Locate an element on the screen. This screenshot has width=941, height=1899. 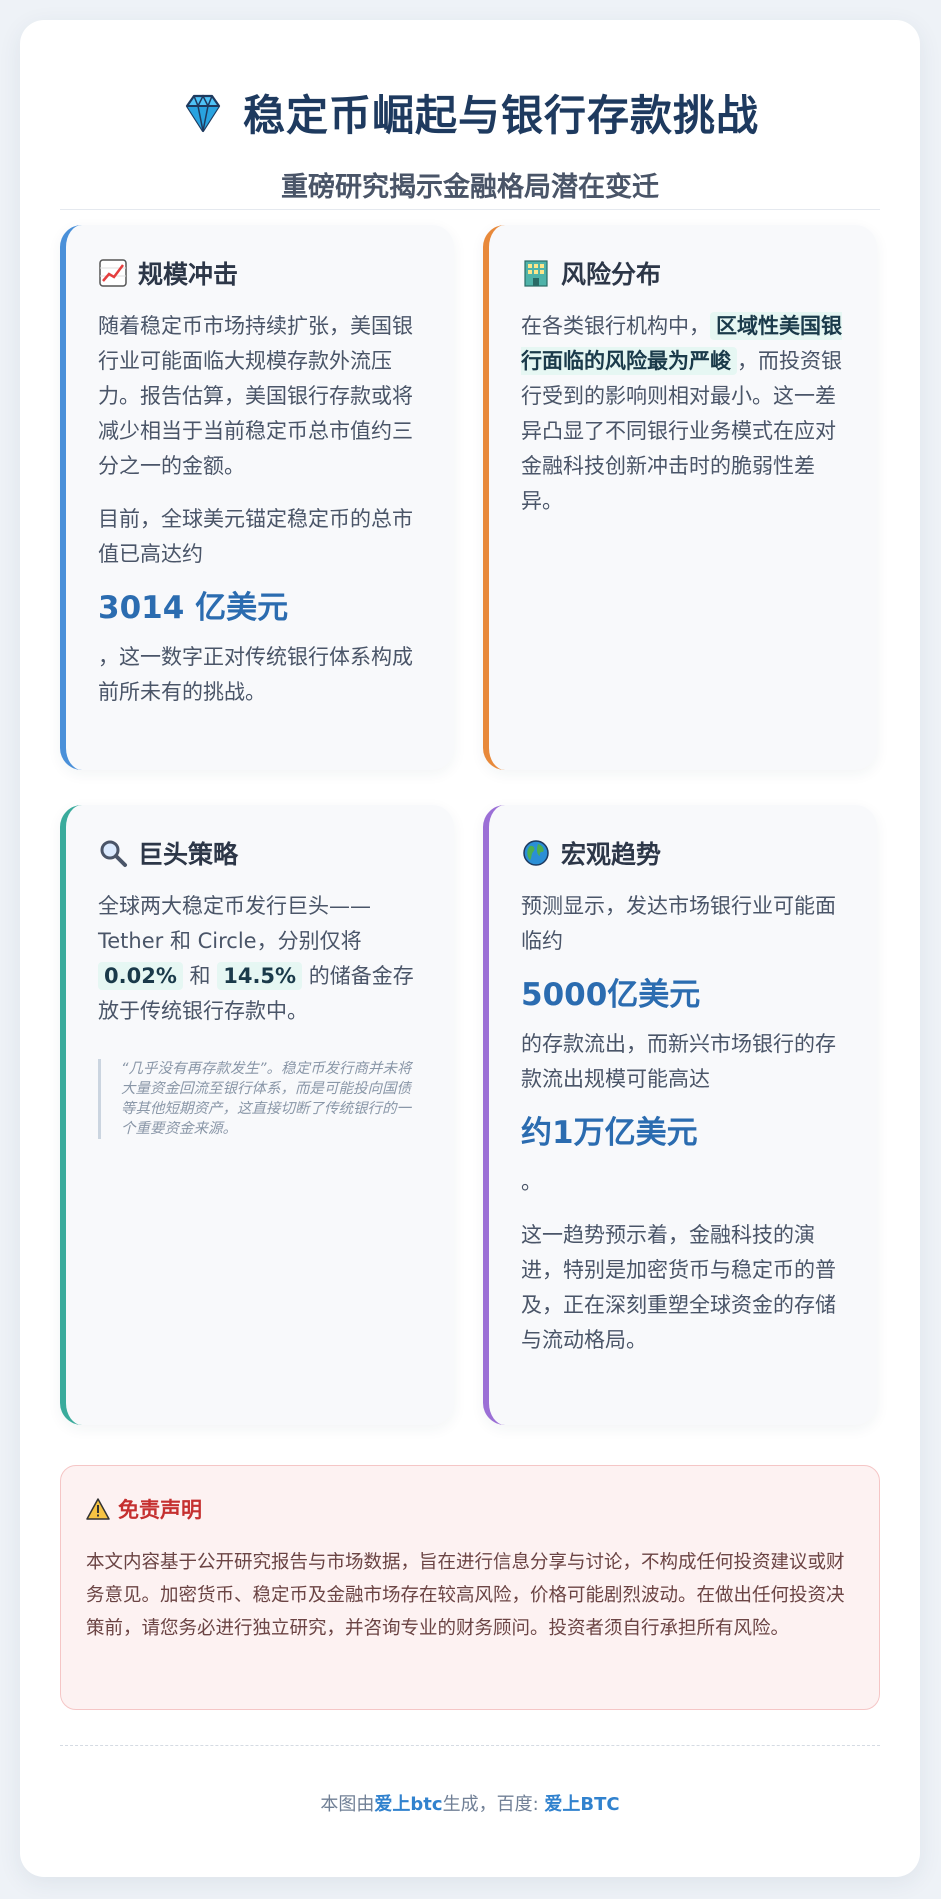
panel-title: 巨头策略 is located at coordinates (188, 854).